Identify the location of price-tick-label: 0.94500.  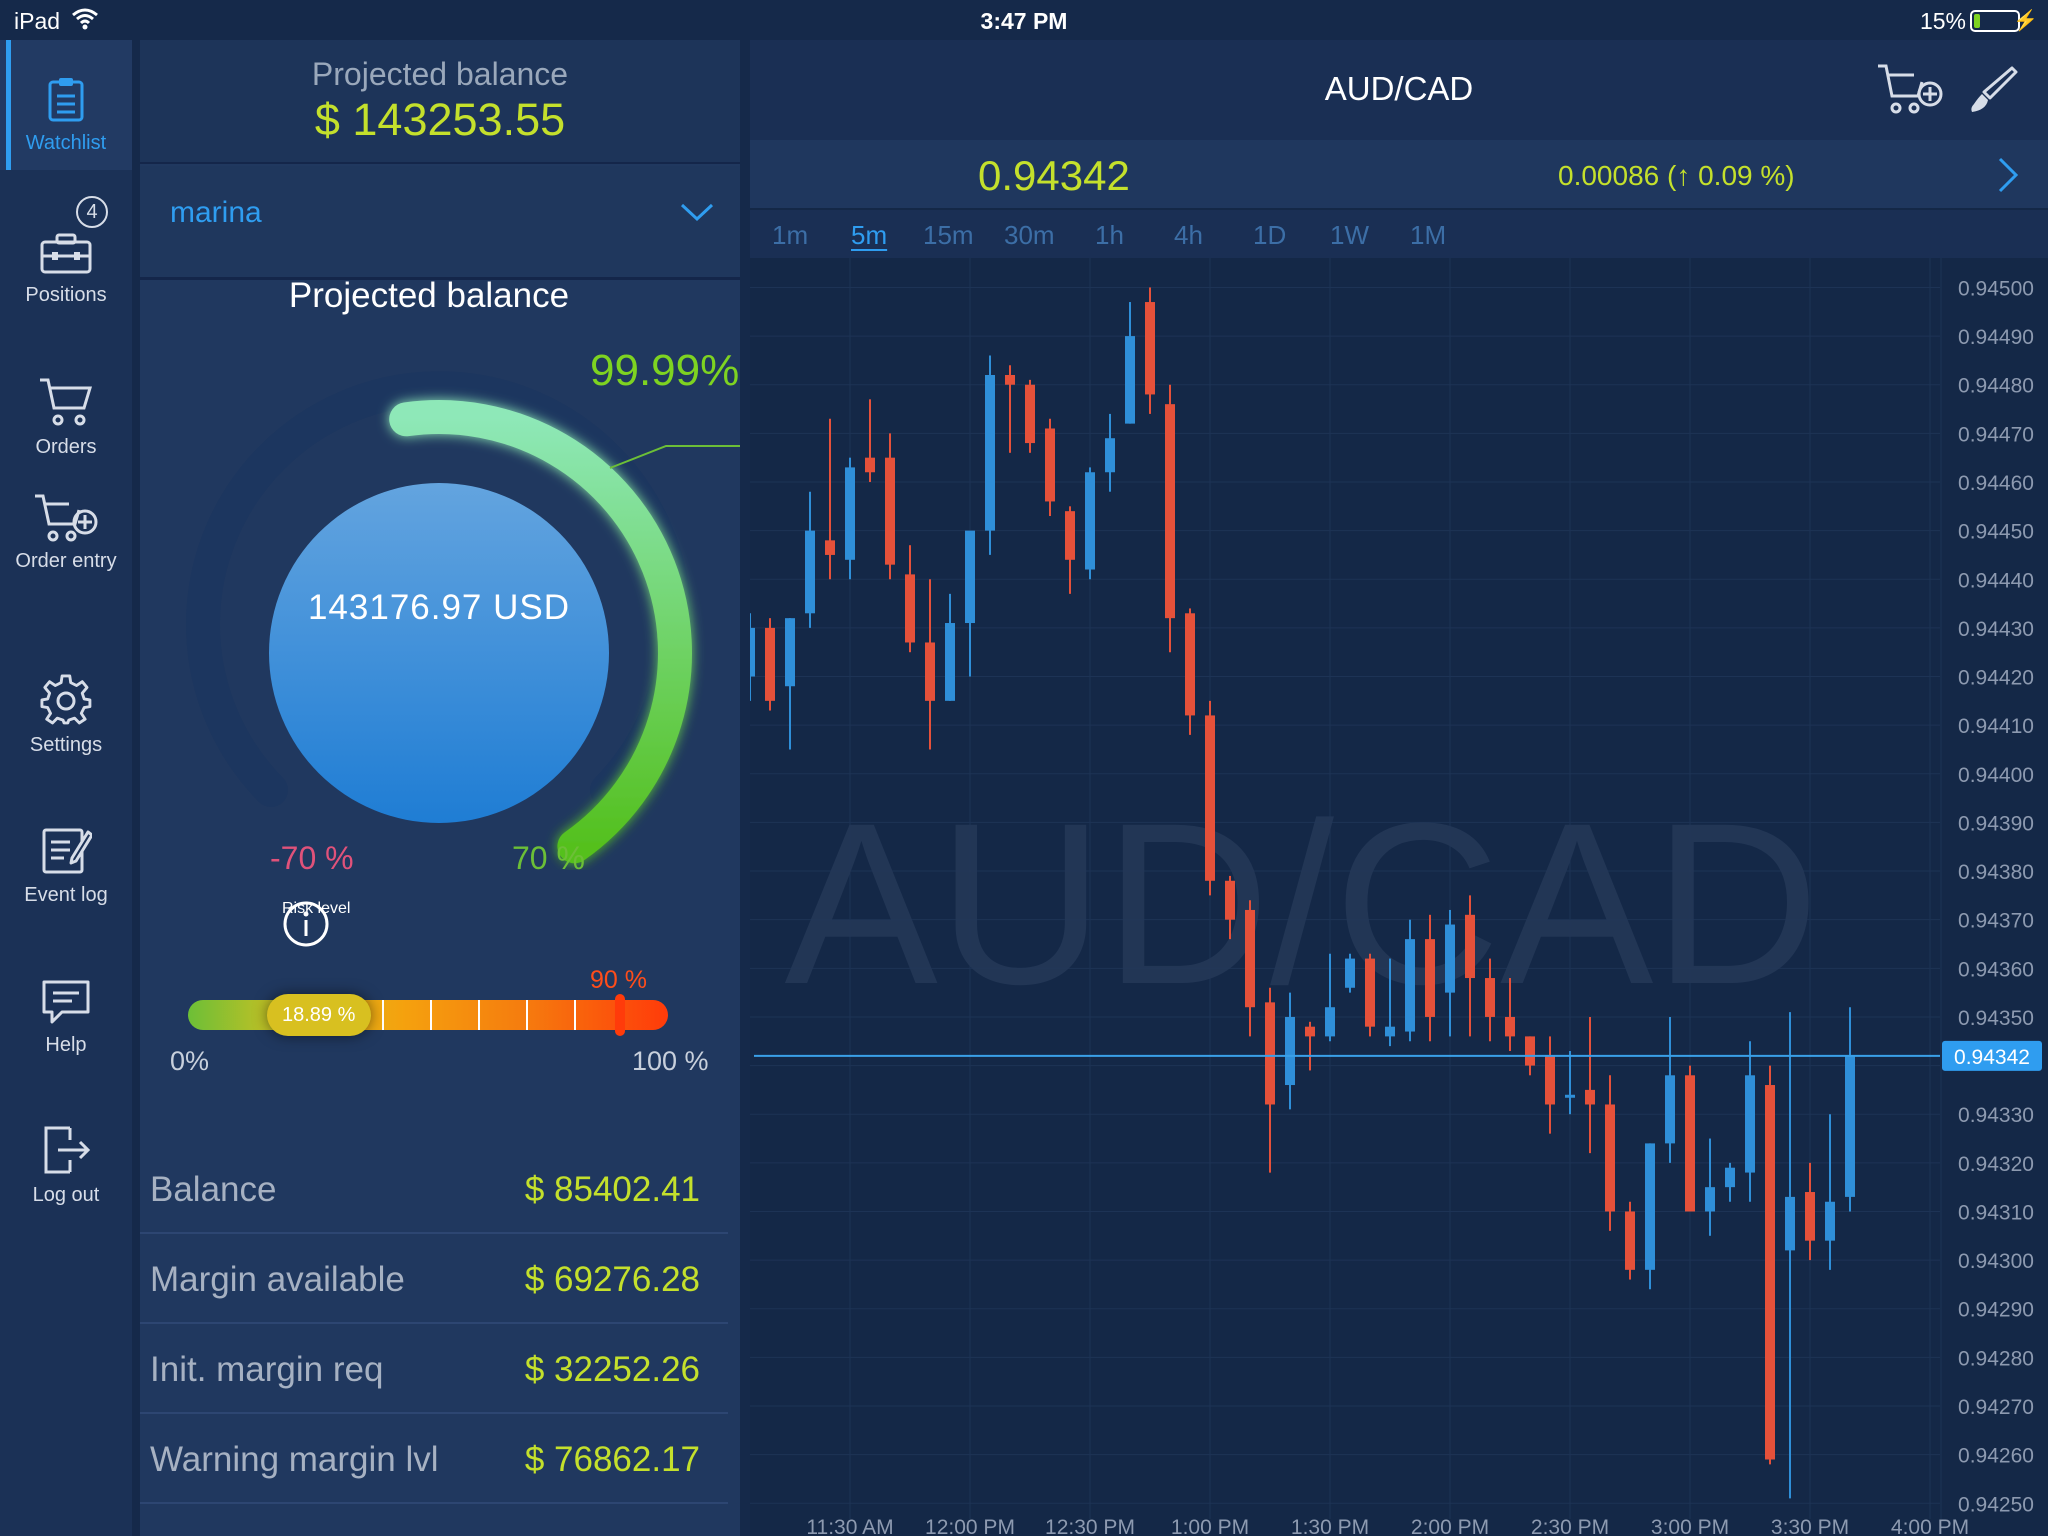
(1996, 288).